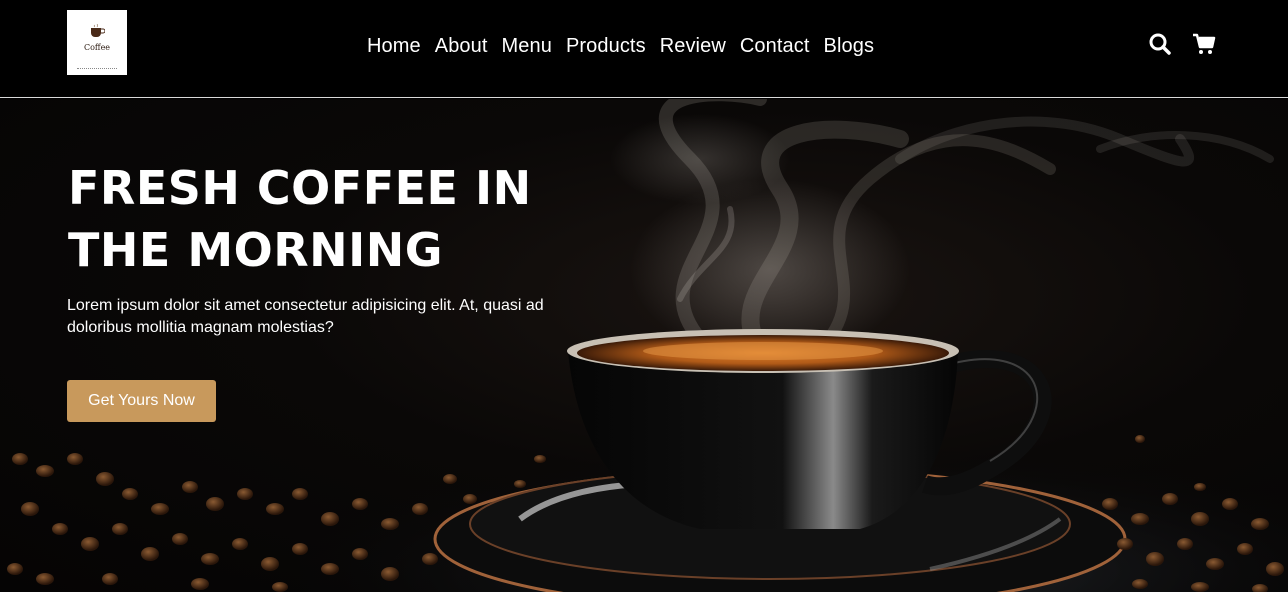 This screenshot has height=592, width=1288. I want to click on nav-products: Products, so click(606, 46).